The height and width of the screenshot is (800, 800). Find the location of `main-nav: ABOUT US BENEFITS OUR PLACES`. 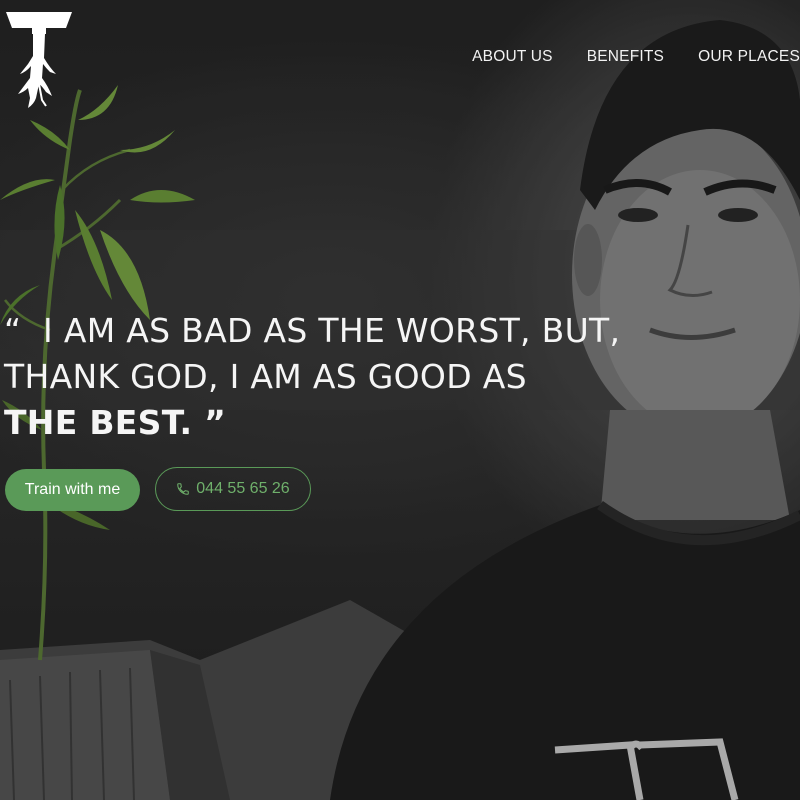

main-nav: ABOUT US BENEFITS OUR PLACES is located at coordinates (636, 57).